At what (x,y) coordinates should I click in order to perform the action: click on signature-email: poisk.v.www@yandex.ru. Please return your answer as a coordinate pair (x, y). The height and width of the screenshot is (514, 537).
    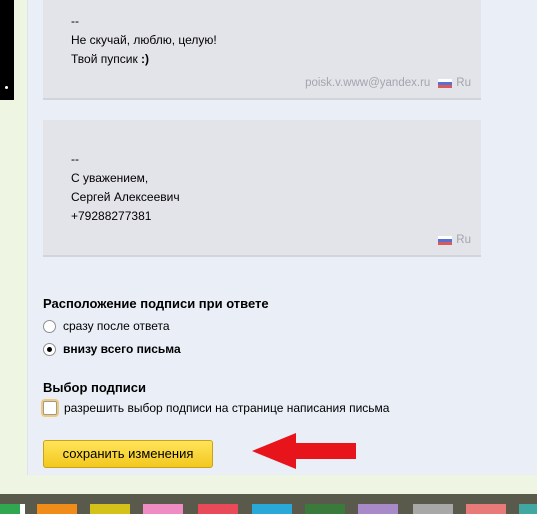
    Looking at the image, I should click on (368, 83).